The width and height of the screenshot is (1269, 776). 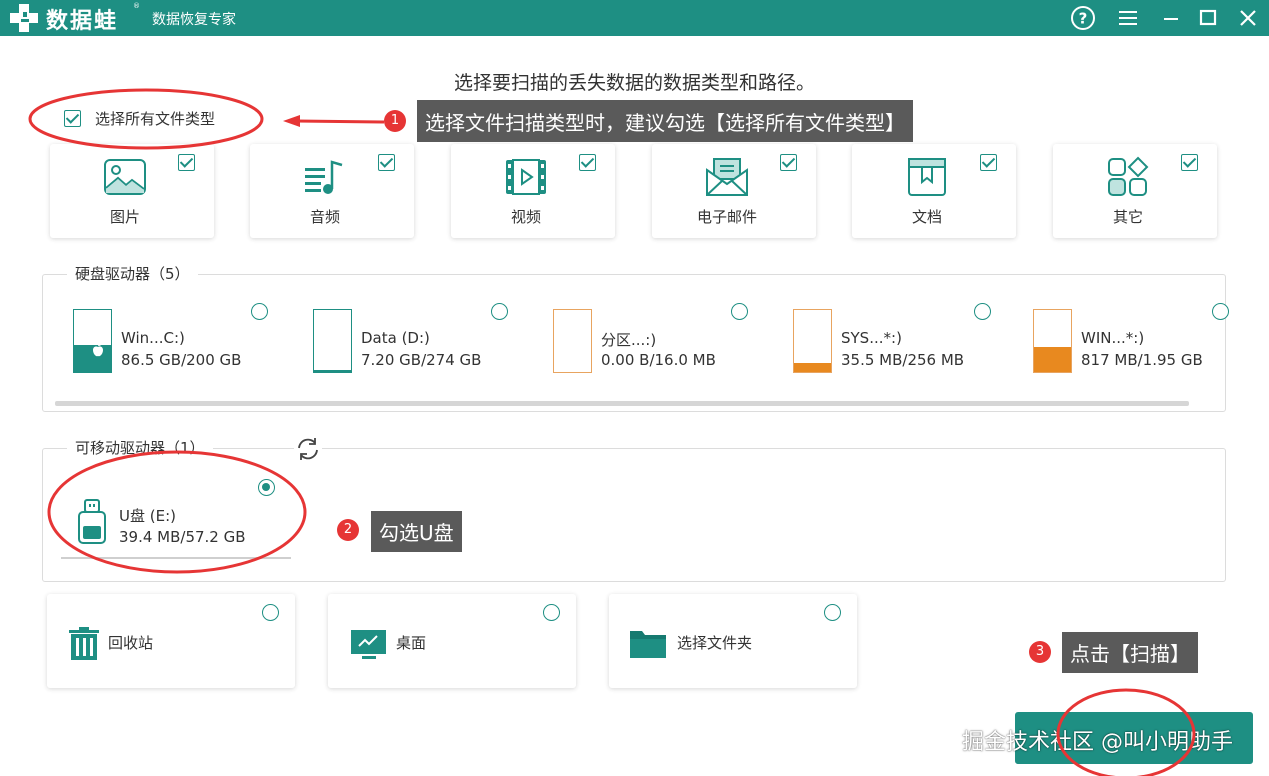 What do you see at coordinates (1128, 176) in the screenshot?
I see `other-icon` at bounding box center [1128, 176].